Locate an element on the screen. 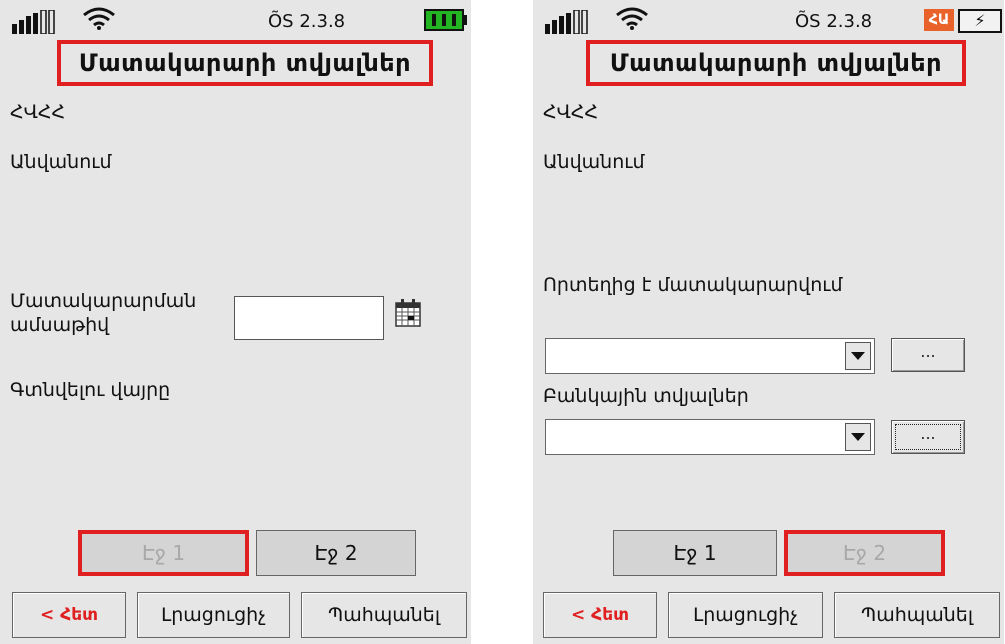  bank-details-label: Բանկային տվյալներ is located at coordinates (646, 396).